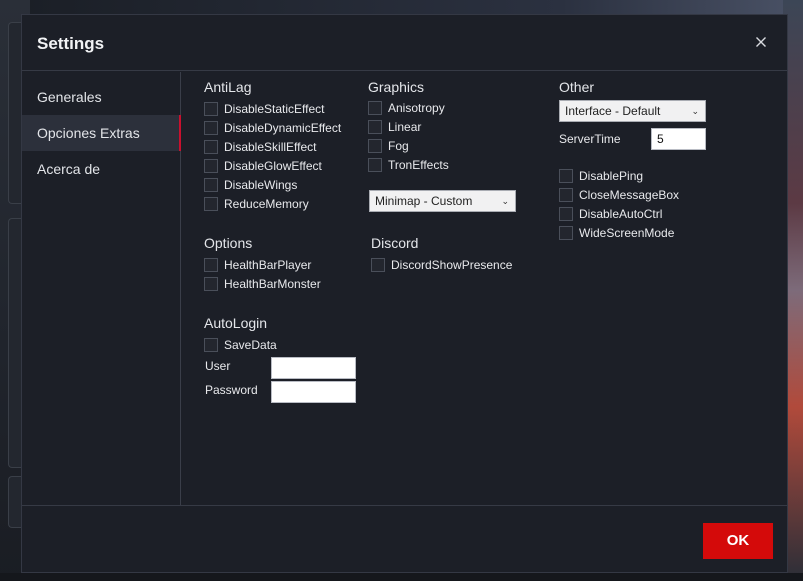 The image size is (803, 581). I want to click on password-label: Password, so click(231, 390).